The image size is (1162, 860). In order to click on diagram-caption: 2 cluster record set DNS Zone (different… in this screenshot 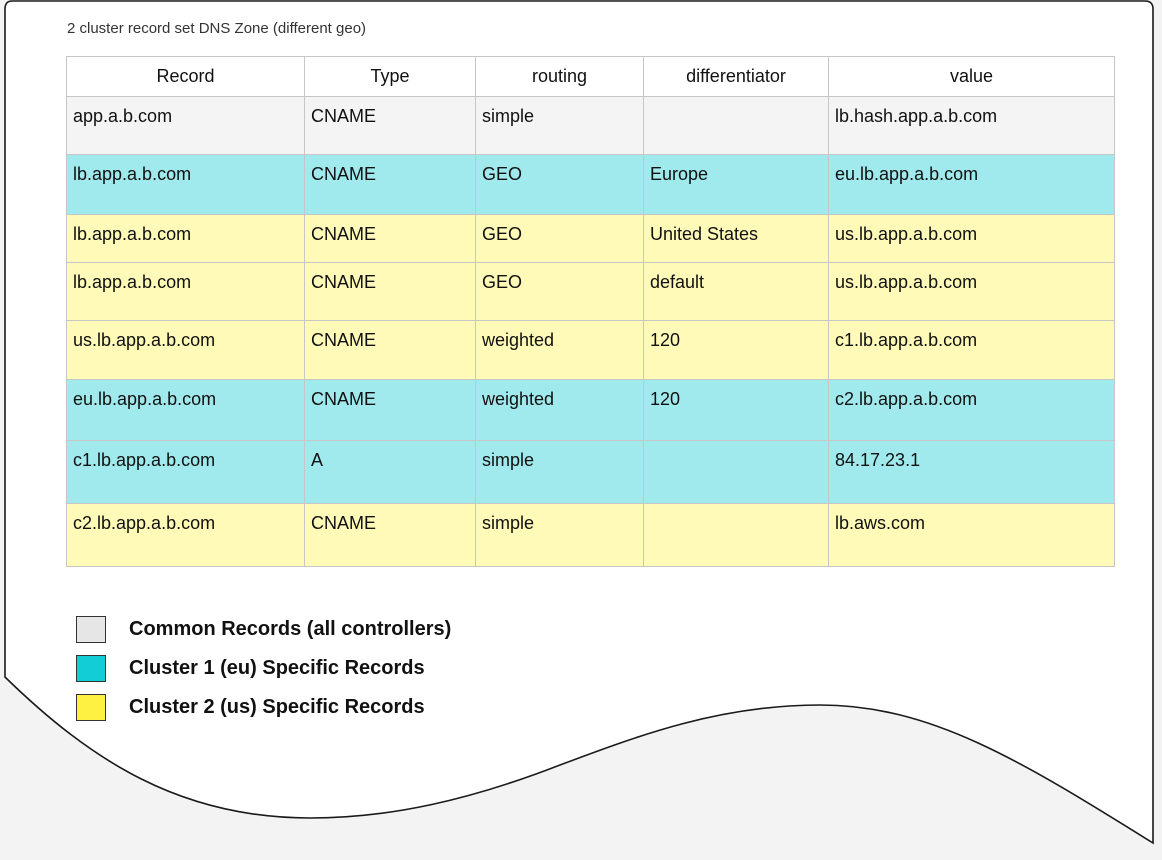, I will do `click(217, 28)`.